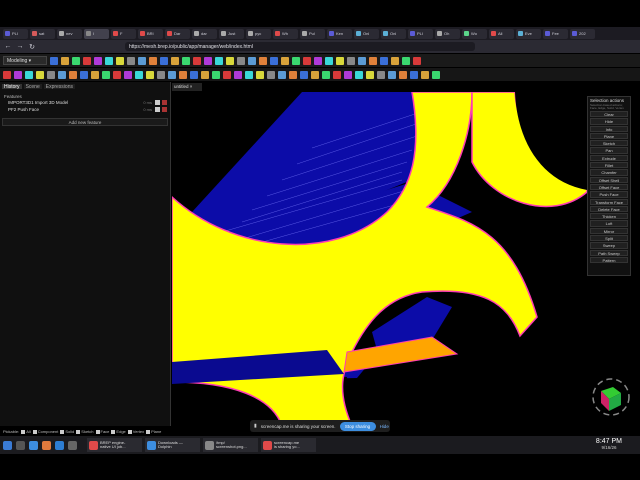 The width and height of the screenshot is (640, 480). I want to click on selection-action-button: Pattern, so click(609, 260).